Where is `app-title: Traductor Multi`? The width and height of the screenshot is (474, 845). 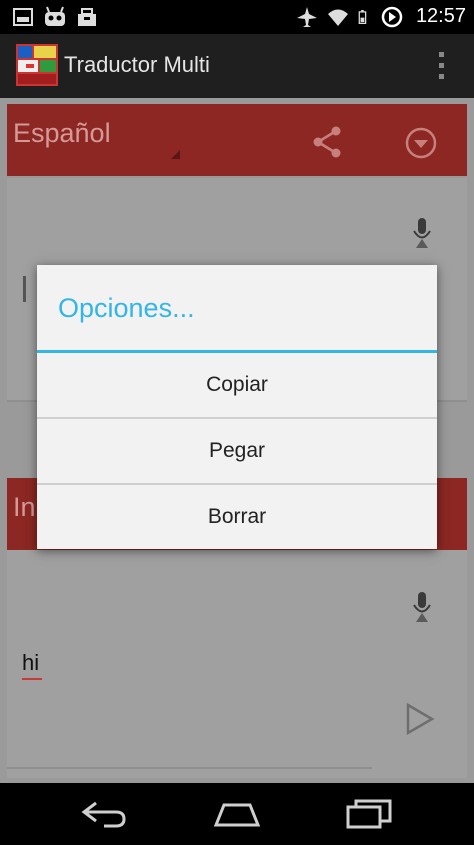 app-title: Traductor Multi is located at coordinates (137, 64).